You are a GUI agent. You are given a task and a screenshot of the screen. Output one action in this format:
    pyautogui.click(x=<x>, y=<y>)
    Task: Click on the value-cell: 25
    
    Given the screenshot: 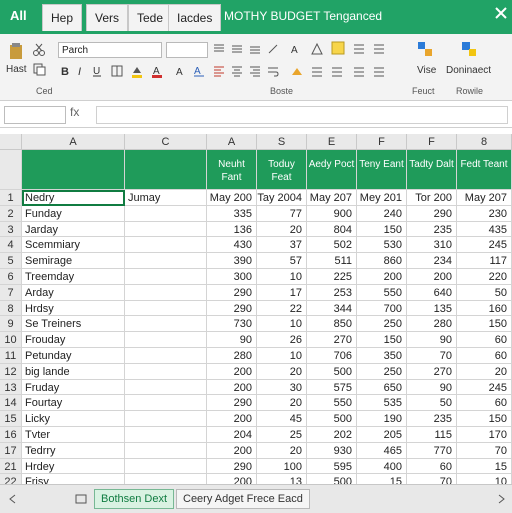 What is the action you would take?
    pyautogui.click(x=282, y=435)
    